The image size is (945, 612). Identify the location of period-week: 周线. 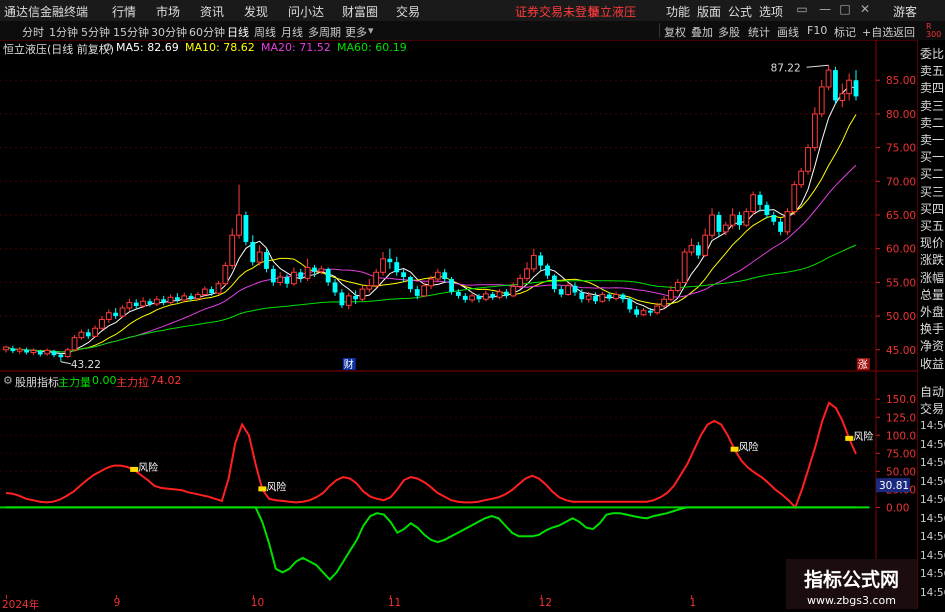
(265, 32).